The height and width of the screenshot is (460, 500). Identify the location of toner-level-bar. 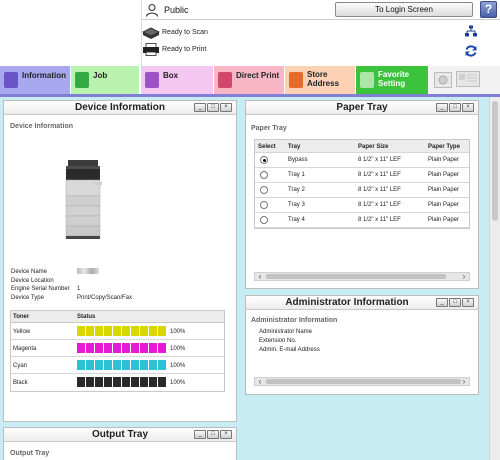
(122, 348).